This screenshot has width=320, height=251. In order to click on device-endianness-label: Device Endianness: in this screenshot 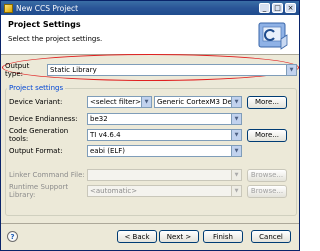, I will do `click(43, 119)`.